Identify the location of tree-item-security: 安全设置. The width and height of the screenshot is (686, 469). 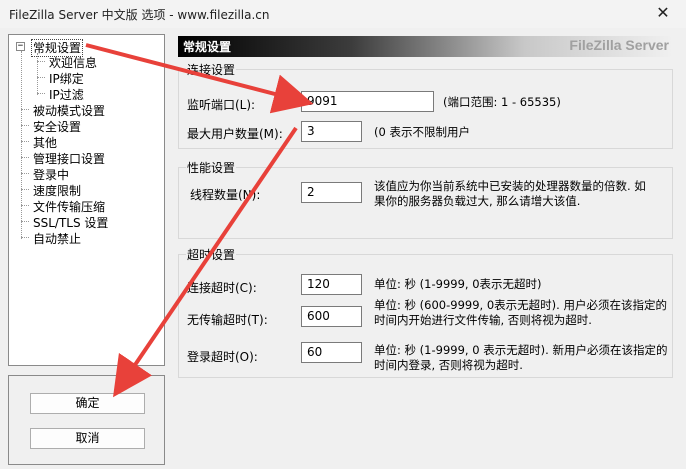
(57, 127).